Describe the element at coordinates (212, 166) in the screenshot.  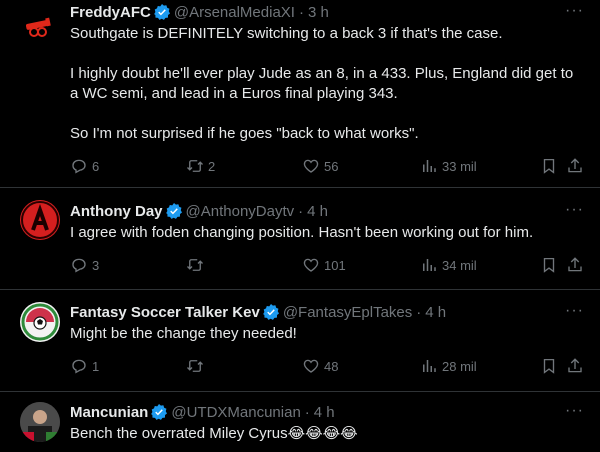
I see `repost-count: 2` at that location.